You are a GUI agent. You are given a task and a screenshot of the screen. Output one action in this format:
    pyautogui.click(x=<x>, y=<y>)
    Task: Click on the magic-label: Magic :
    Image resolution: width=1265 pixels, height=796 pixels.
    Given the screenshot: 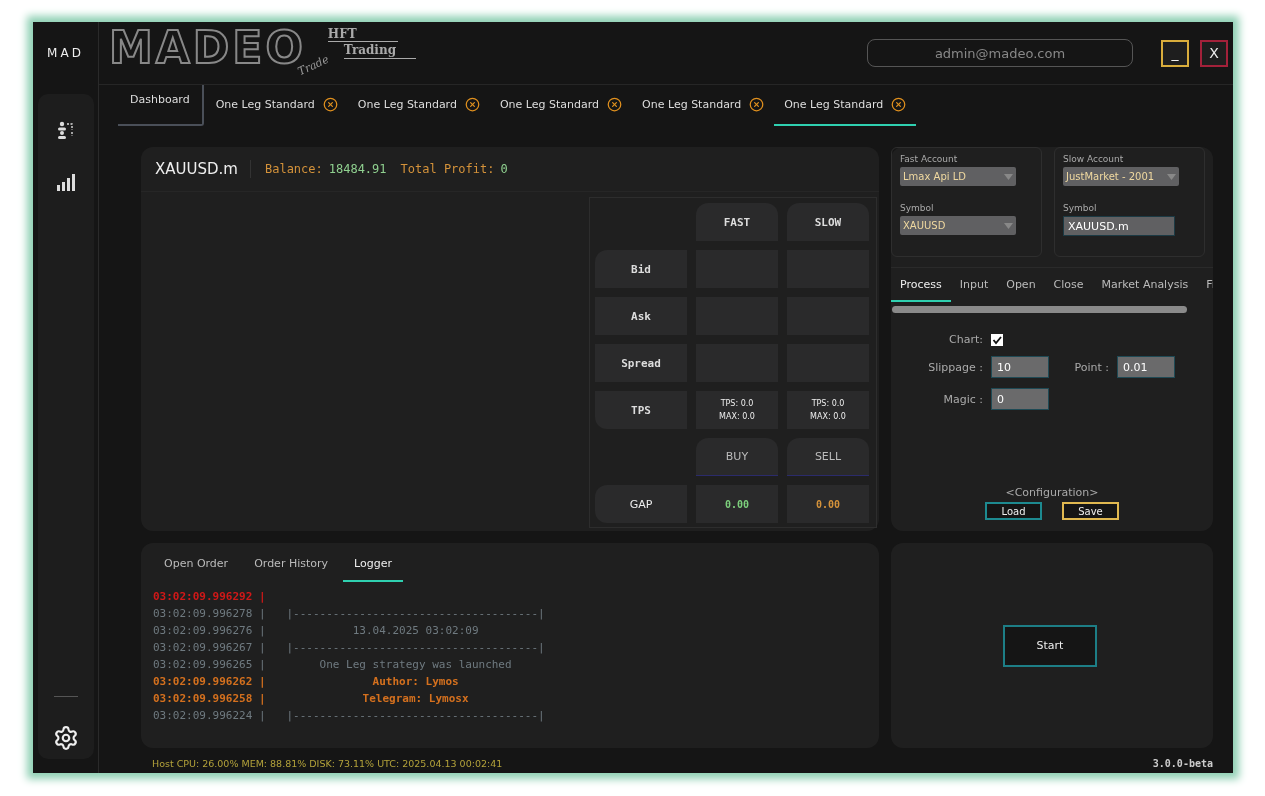 What is the action you would take?
    pyautogui.click(x=962, y=399)
    